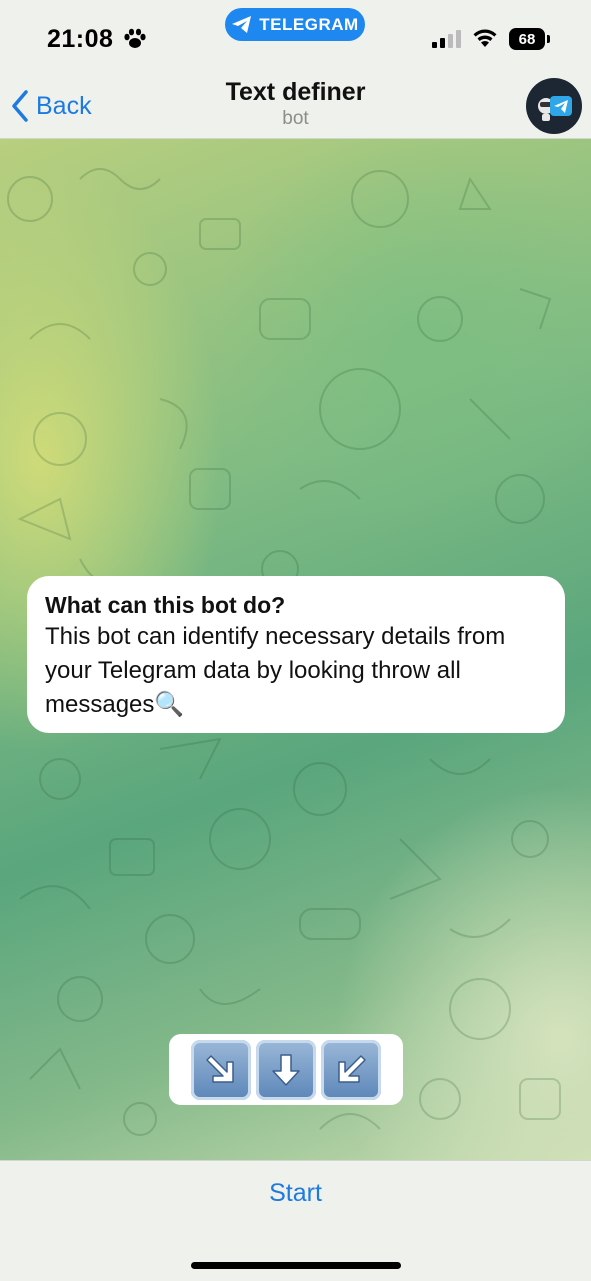 The width and height of the screenshot is (591, 1281). I want to click on pill-label: TELEGRAM, so click(309, 24).